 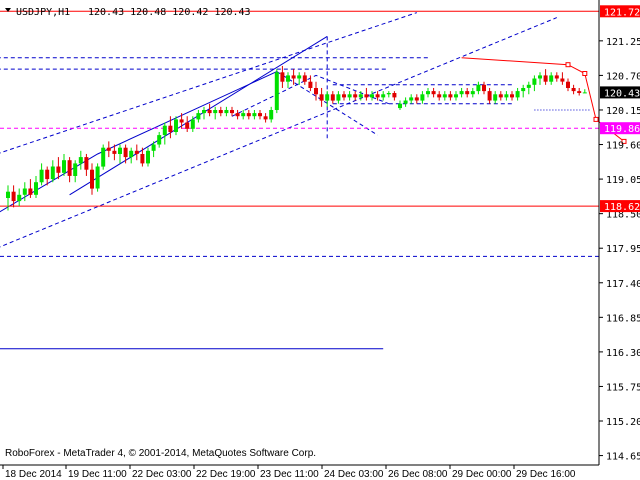 I want to click on y-tick-label: 115.20, so click(x=623, y=422).